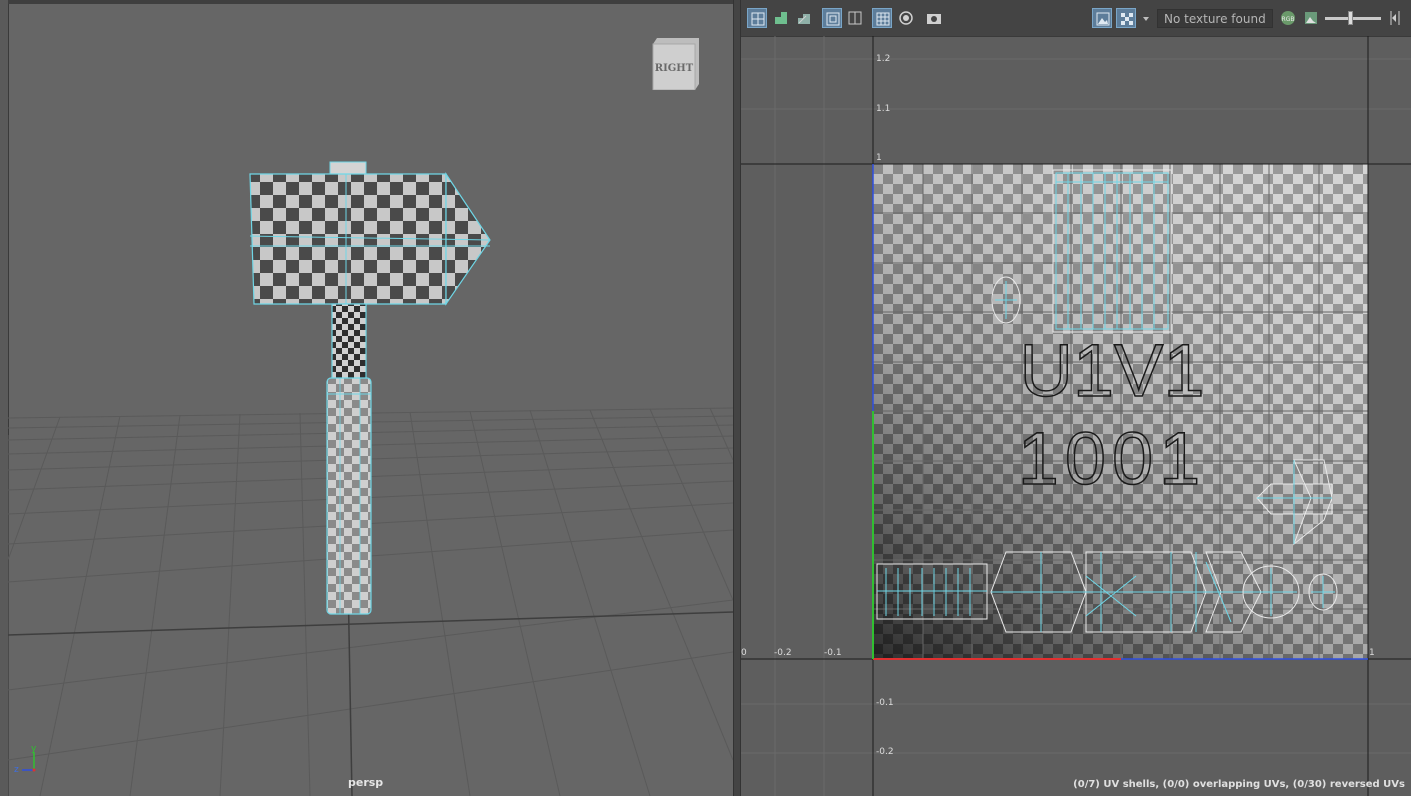 Image resolution: width=1411 pixels, height=796 pixels. I want to click on exposure-slider-track, so click(1353, 18).